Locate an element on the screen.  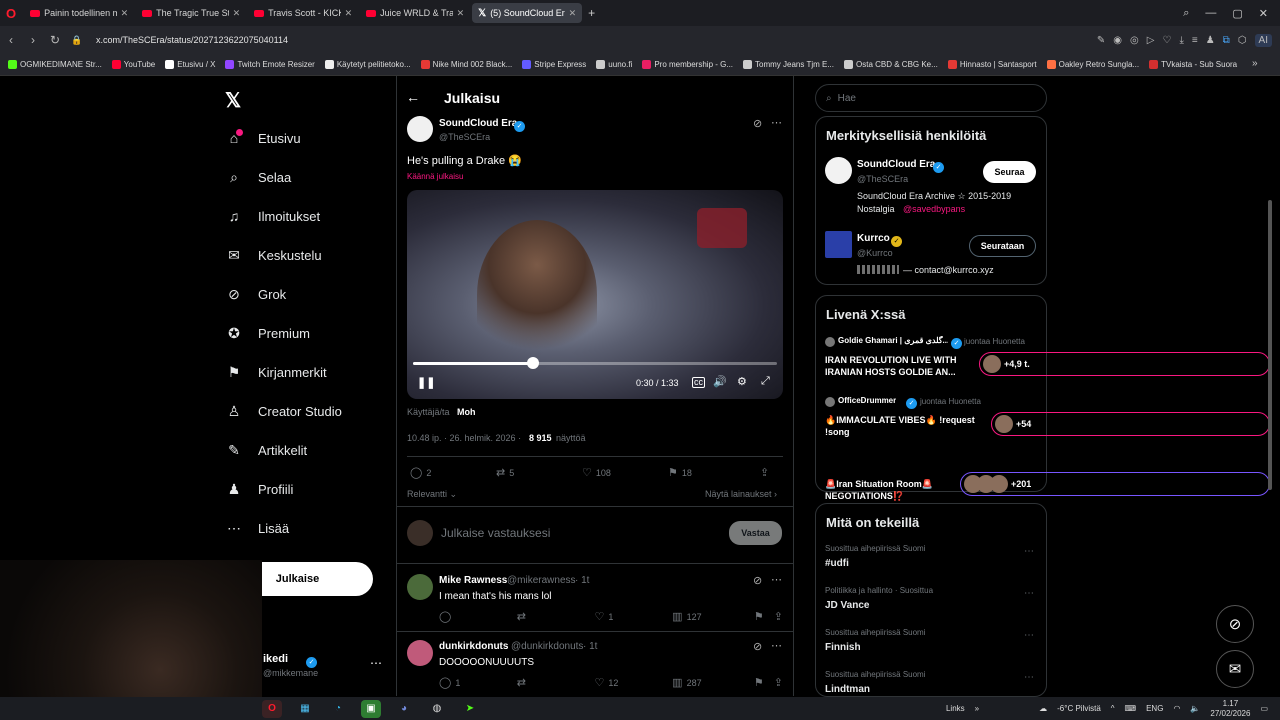
person-handle: @TheSCEra is located at coordinates (882, 179).